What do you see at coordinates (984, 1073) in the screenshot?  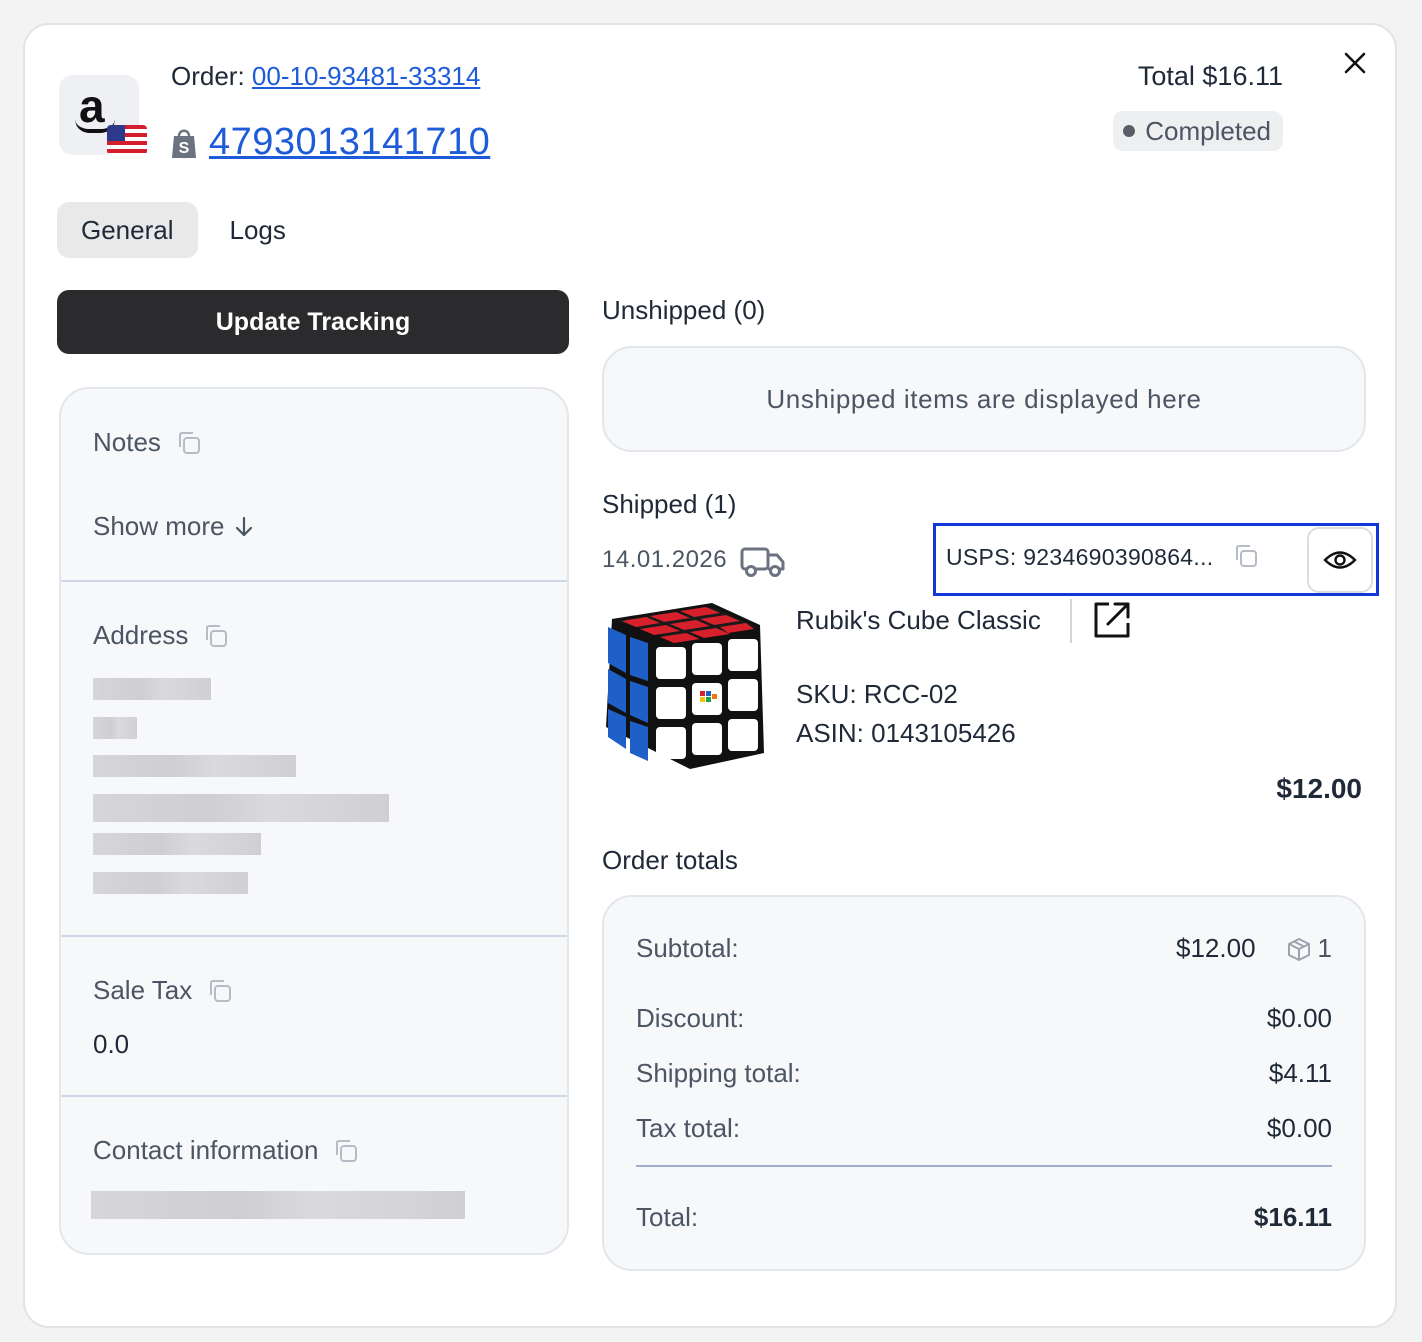 I see `shipping-row: Shipping total: $4.11` at bounding box center [984, 1073].